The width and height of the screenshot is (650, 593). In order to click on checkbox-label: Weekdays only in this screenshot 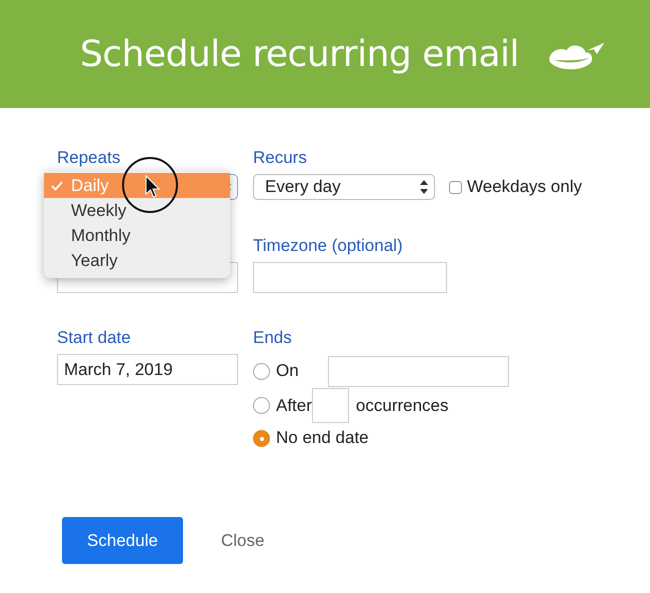, I will do `click(524, 187)`.